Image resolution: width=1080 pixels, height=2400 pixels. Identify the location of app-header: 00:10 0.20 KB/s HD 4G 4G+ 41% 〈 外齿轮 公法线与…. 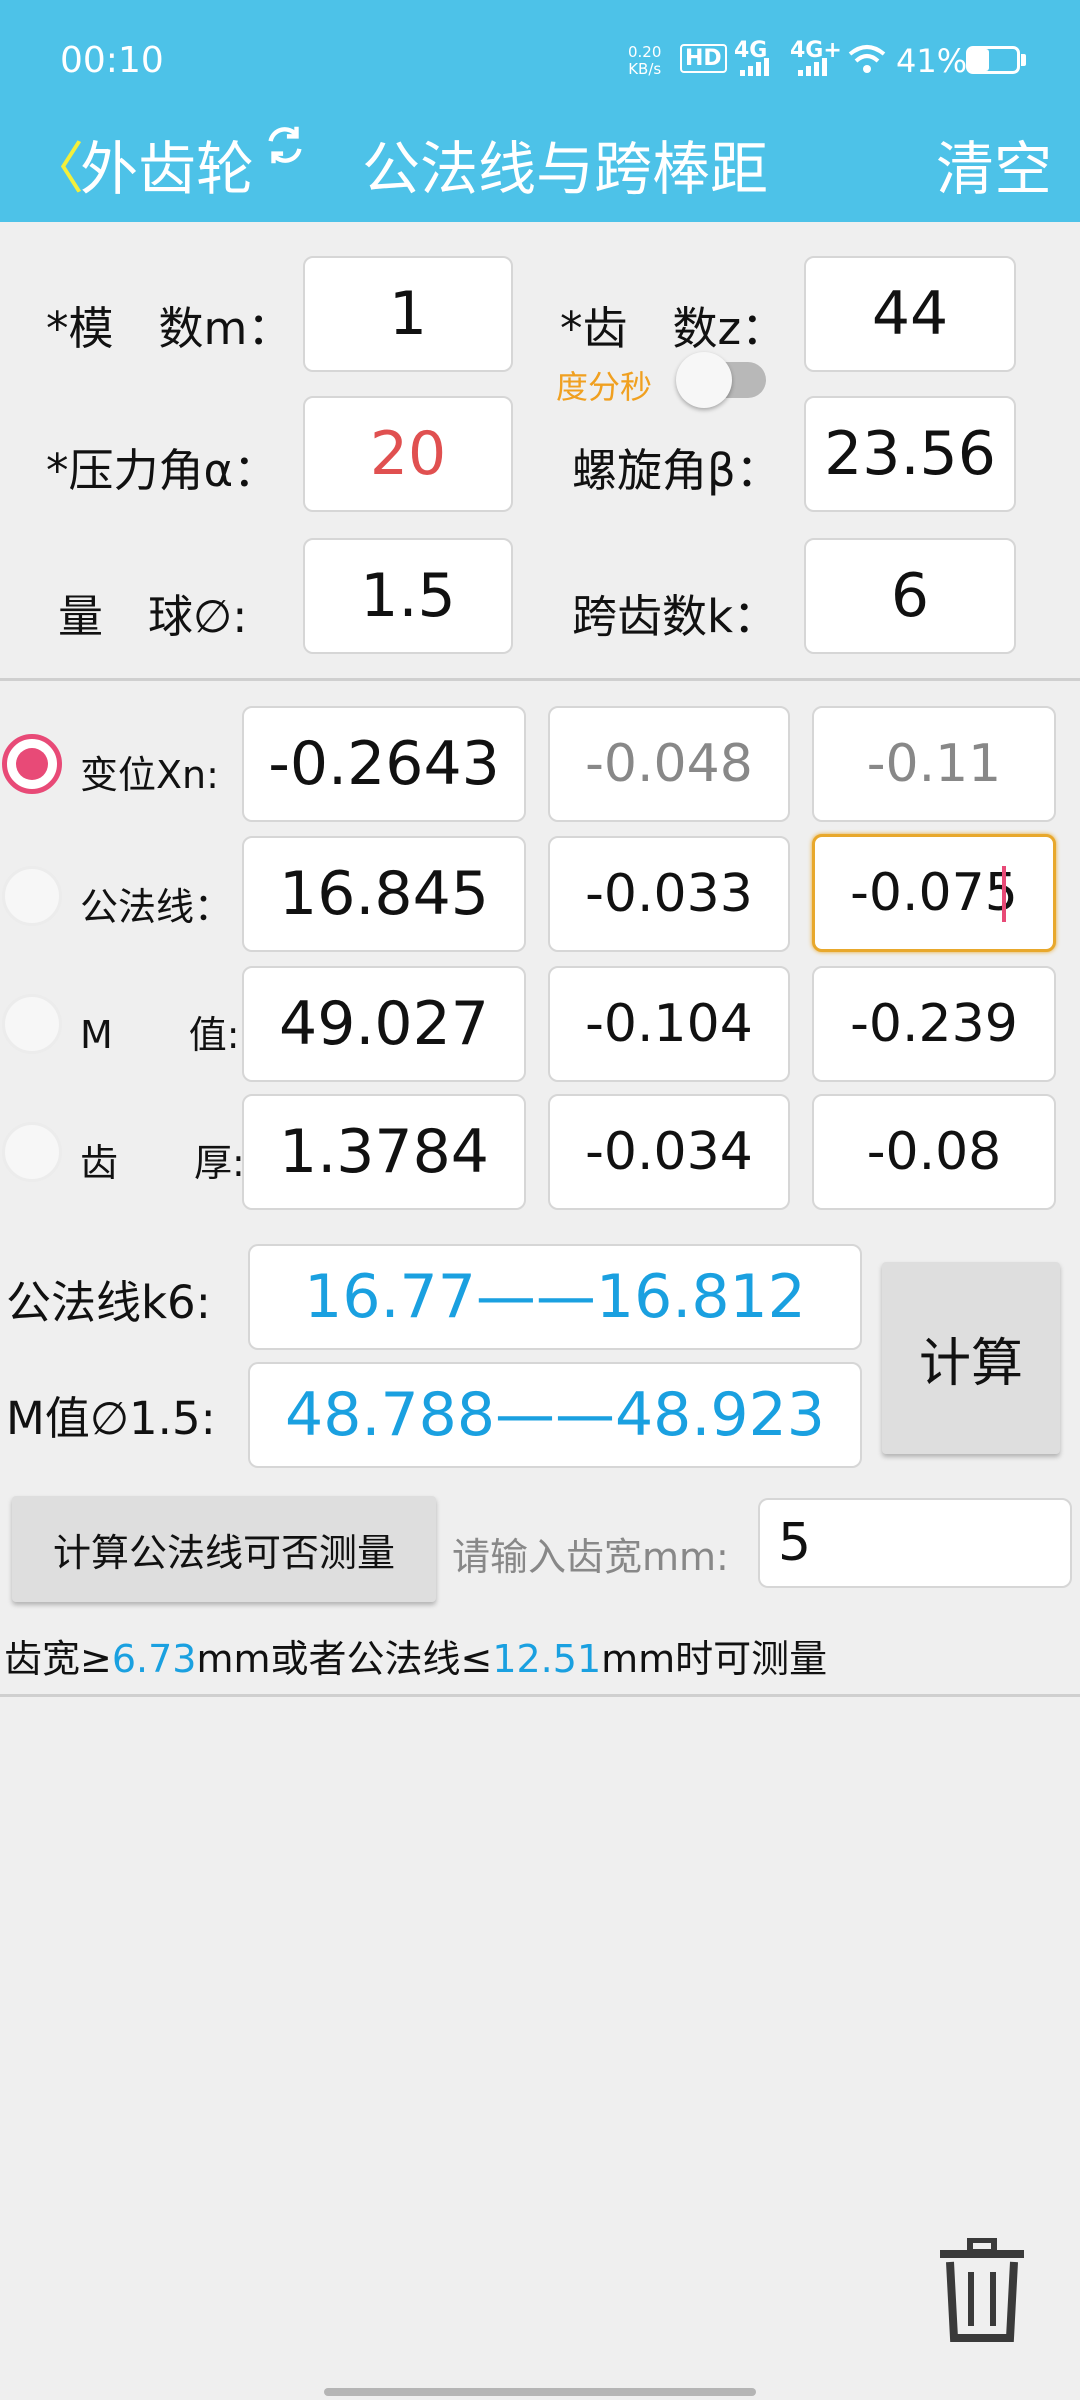
(540, 111).